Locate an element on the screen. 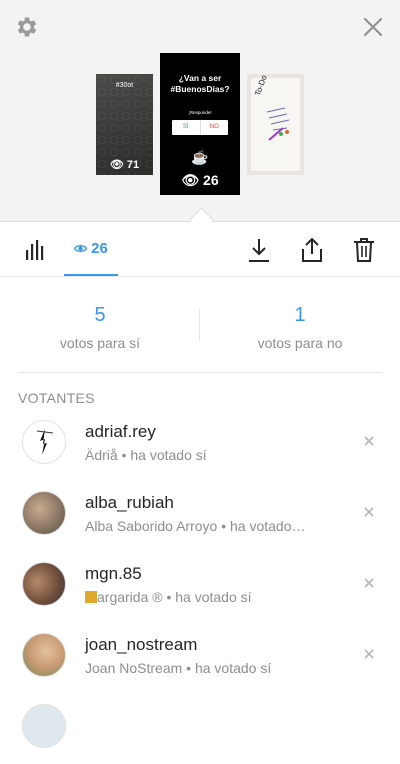 The width and height of the screenshot is (400, 764). emoji-icon is located at coordinates (91, 597).